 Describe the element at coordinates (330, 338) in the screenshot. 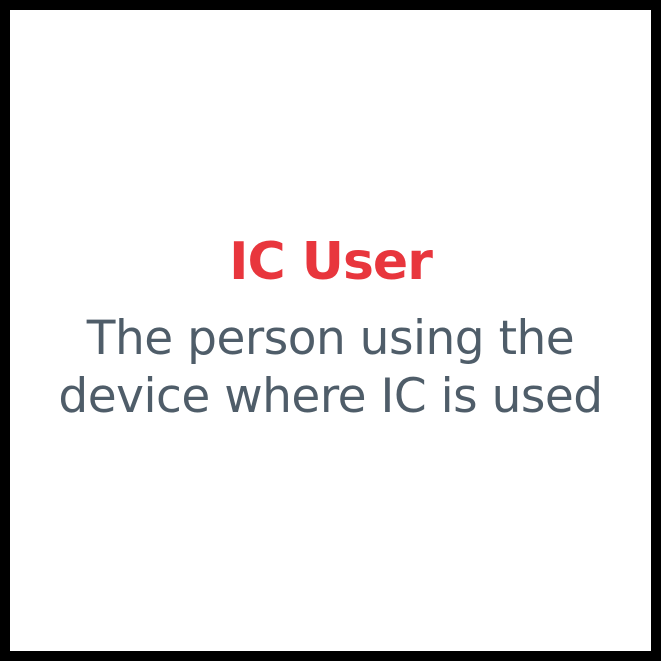

I see `description-line-1: The person using the` at that location.